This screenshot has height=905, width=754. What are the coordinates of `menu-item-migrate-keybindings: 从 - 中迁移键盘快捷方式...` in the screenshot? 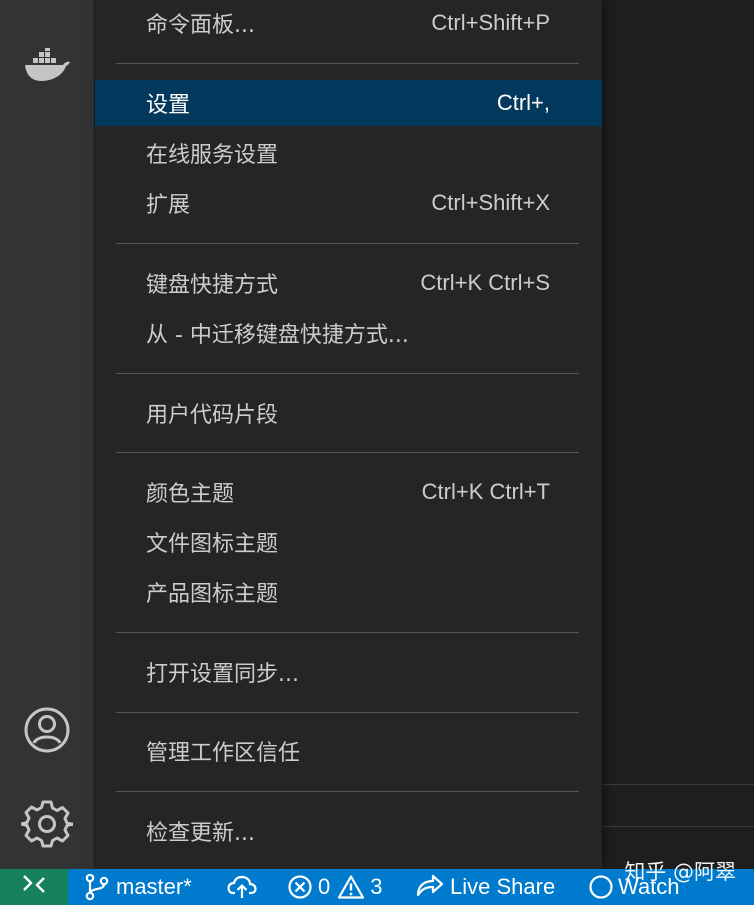 It's located at (348, 333).